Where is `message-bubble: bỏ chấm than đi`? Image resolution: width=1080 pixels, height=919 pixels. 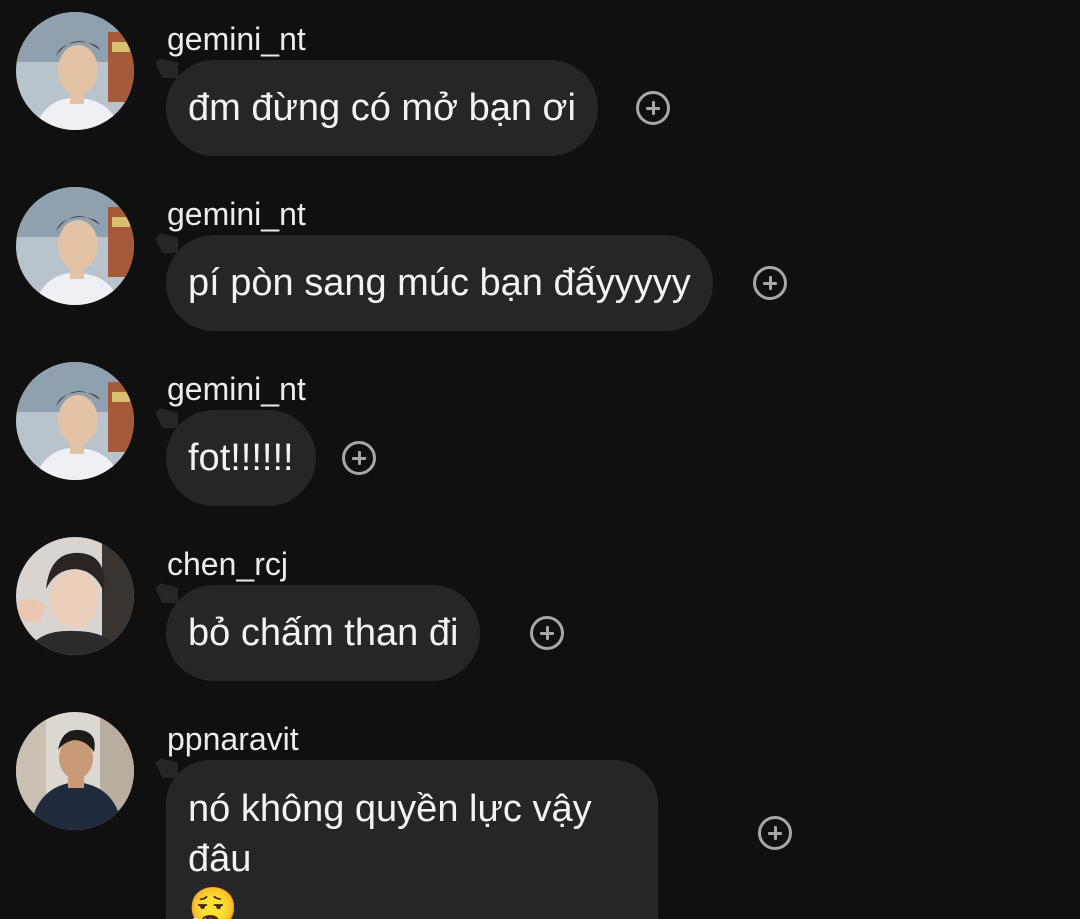
message-bubble: bỏ chấm than đi is located at coordinates (323, 633).